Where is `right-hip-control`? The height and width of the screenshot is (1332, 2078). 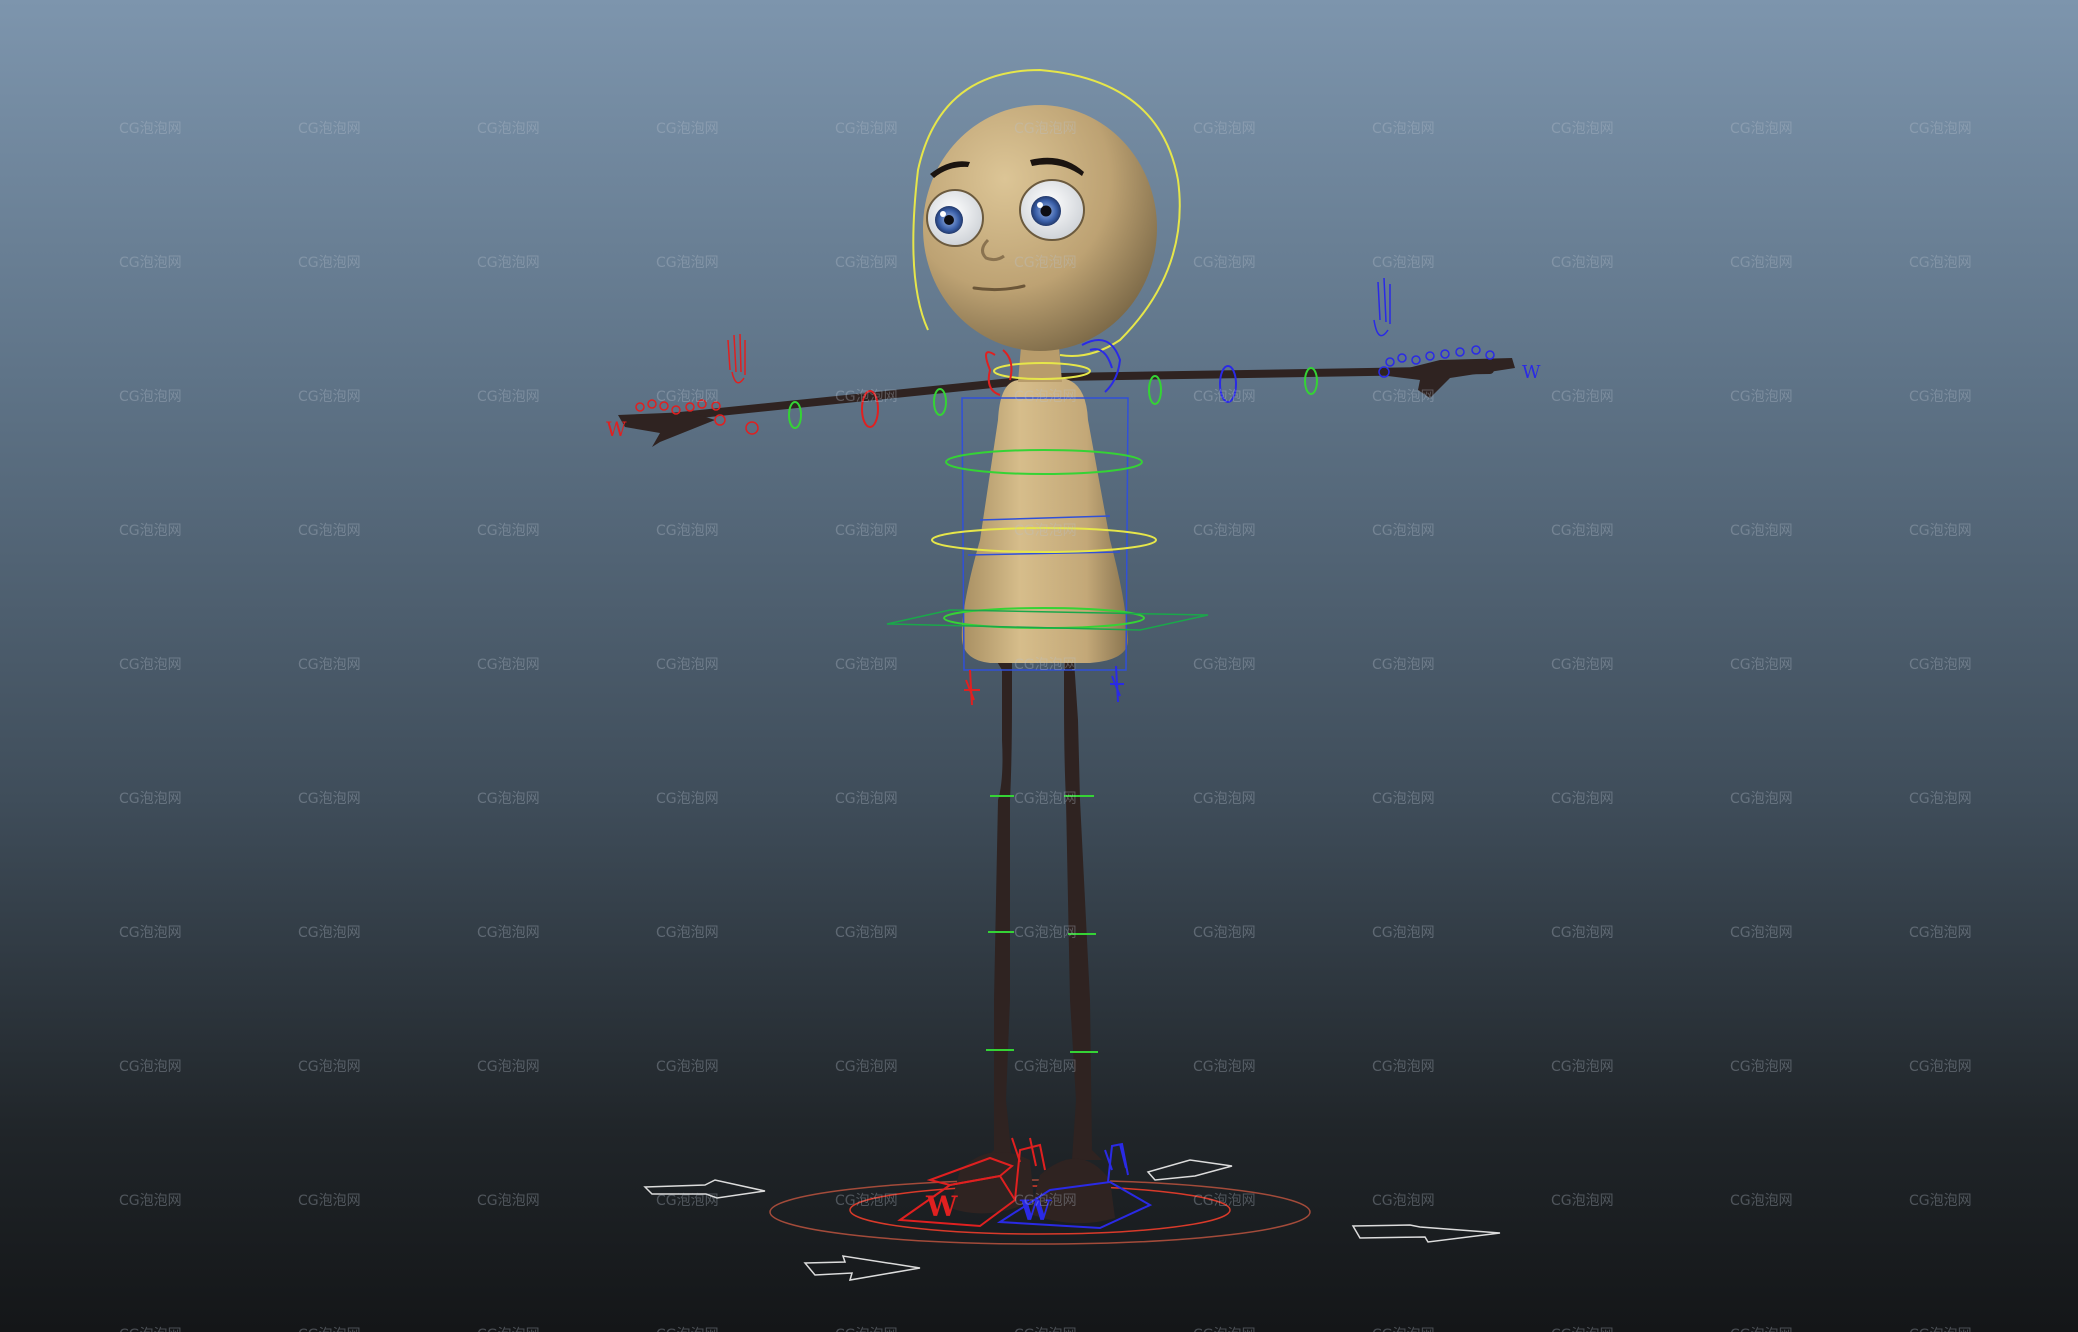 right-hip-control is located at coordinates (1117, 684).